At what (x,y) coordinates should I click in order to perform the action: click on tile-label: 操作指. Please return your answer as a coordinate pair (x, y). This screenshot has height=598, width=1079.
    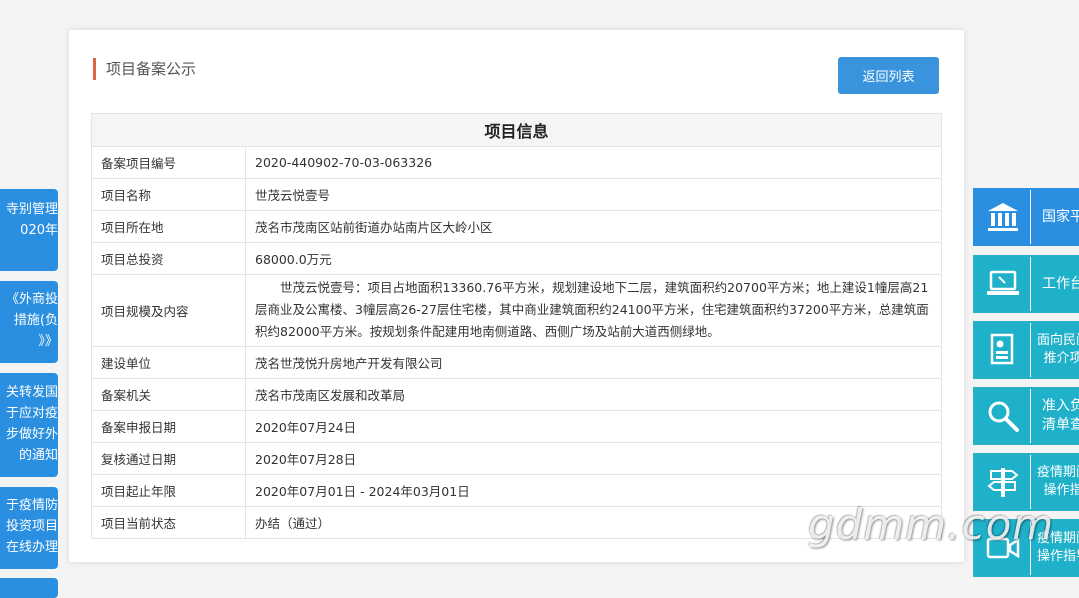
    Looking at the image, I should click on (1061, 490).